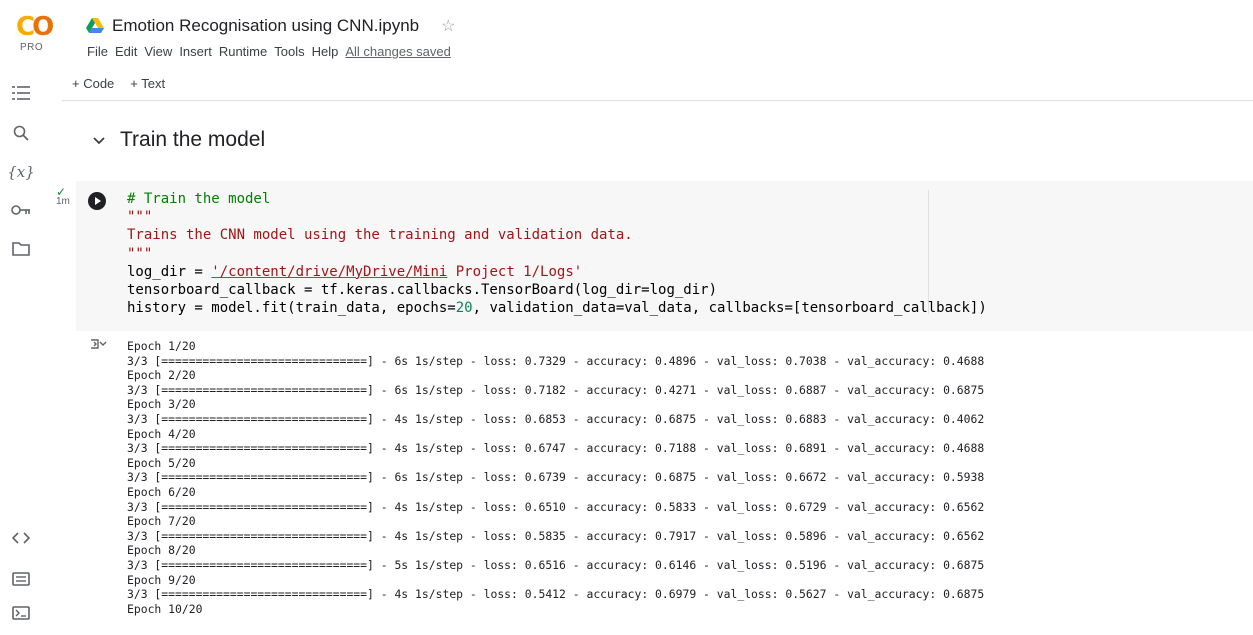 The height and width of the screenshot is (635, 1253). I want to click on execution-status: ✓ 1m, so click(63, 196).